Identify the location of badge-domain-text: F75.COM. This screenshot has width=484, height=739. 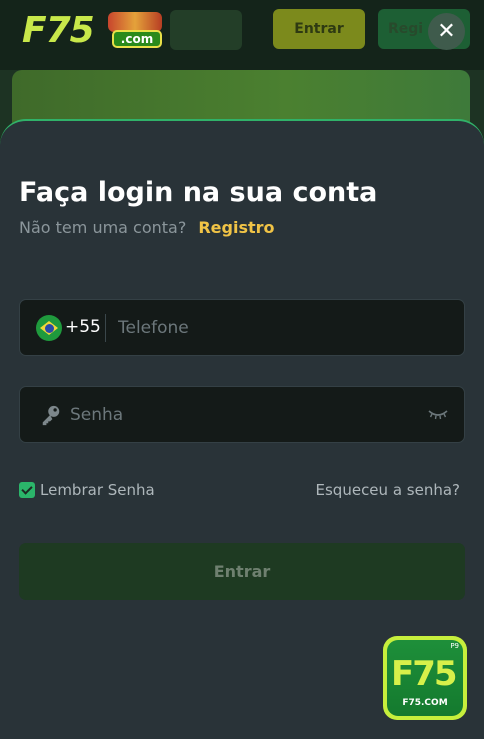
(425, 703).